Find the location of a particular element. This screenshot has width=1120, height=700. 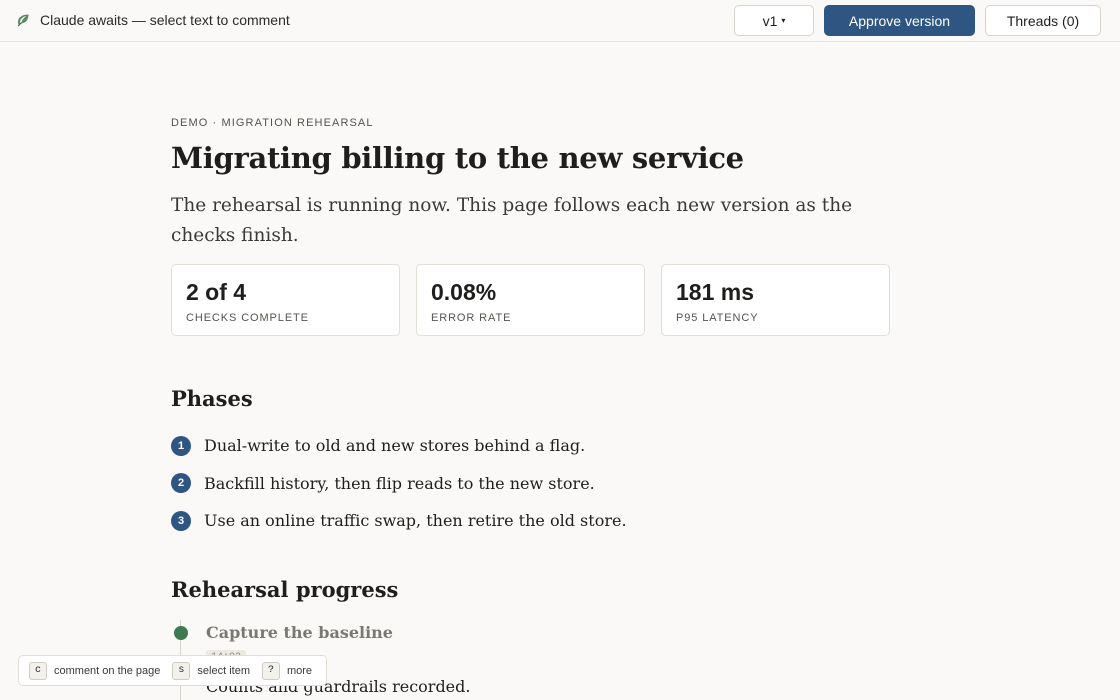

hint-select: s select item is located at coordinates (211, 670).